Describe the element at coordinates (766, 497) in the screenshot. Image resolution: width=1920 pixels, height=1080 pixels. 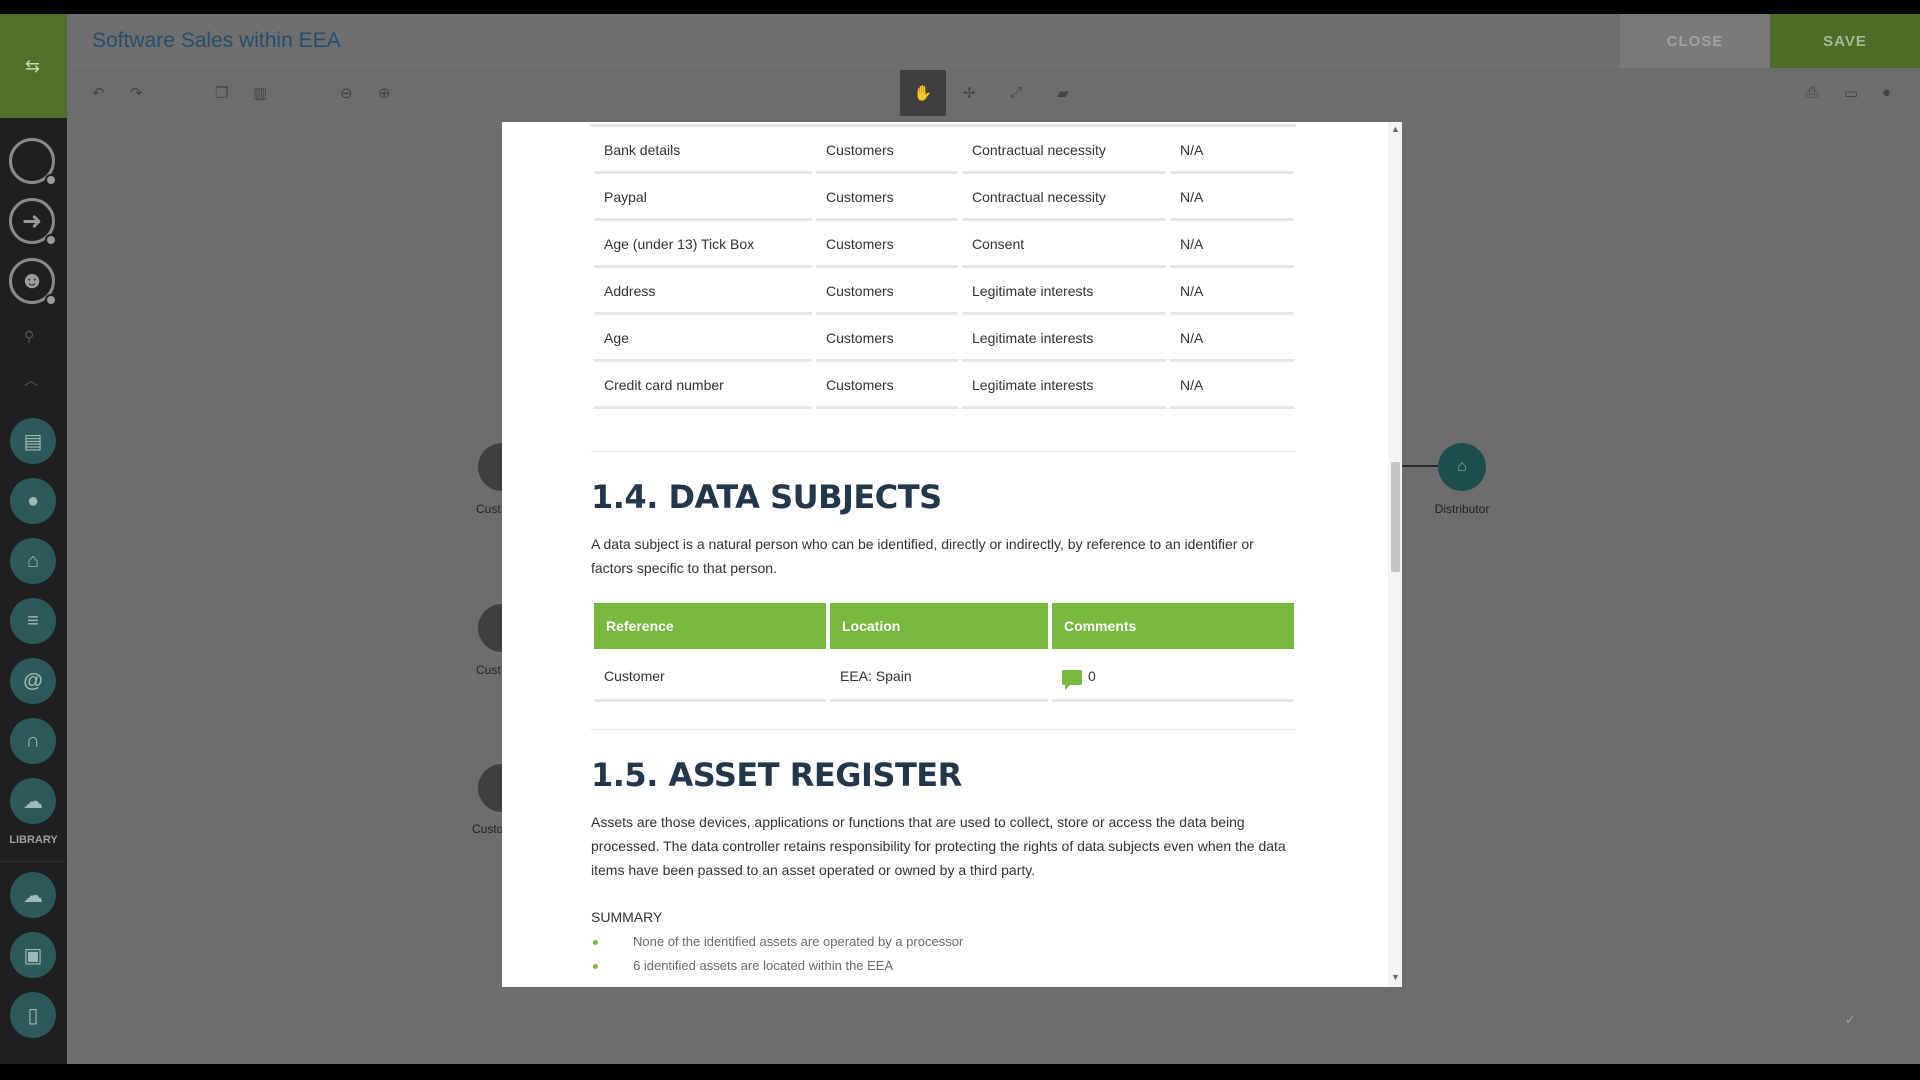
I see `section-title-data-subjects: 1.4. DATA SUBJECTS` at that location.